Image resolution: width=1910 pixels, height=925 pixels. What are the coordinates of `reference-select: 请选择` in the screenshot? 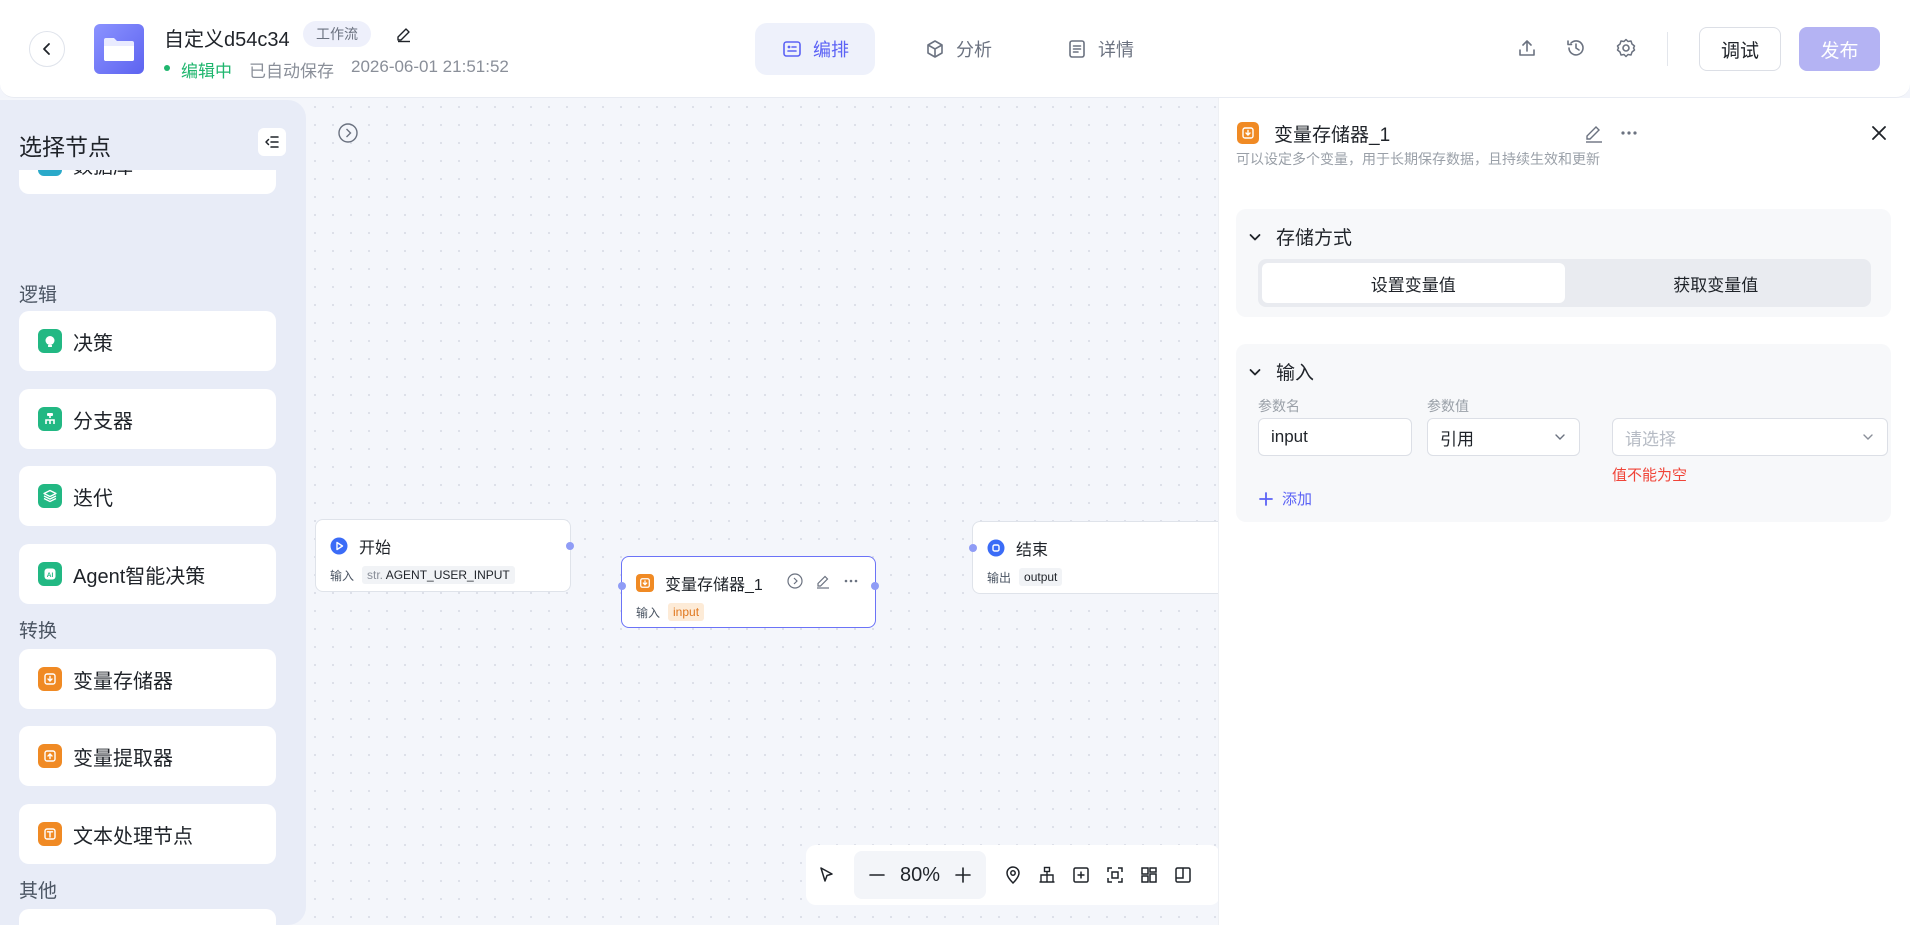 It's located at (1750, 437).